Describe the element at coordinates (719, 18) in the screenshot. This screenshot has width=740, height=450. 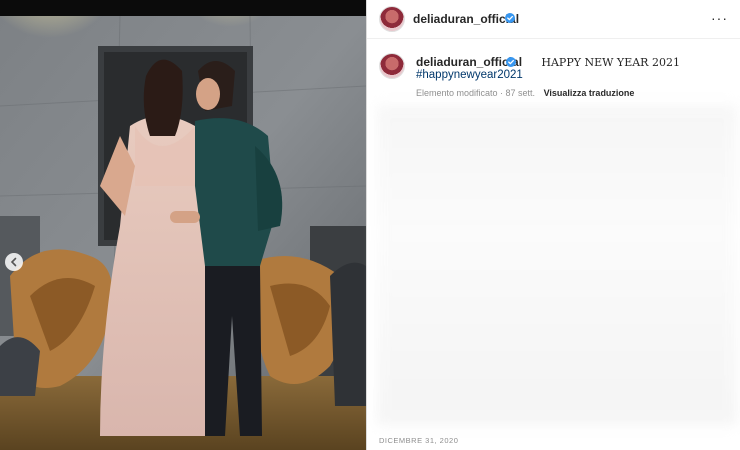
I see `more-options-icon: ···` at that location.